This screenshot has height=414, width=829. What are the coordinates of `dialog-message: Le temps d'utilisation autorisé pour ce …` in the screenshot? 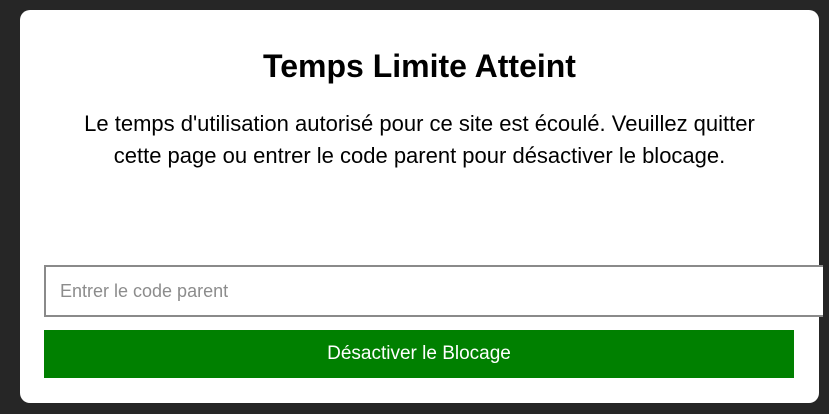 It's located at (419, 139).